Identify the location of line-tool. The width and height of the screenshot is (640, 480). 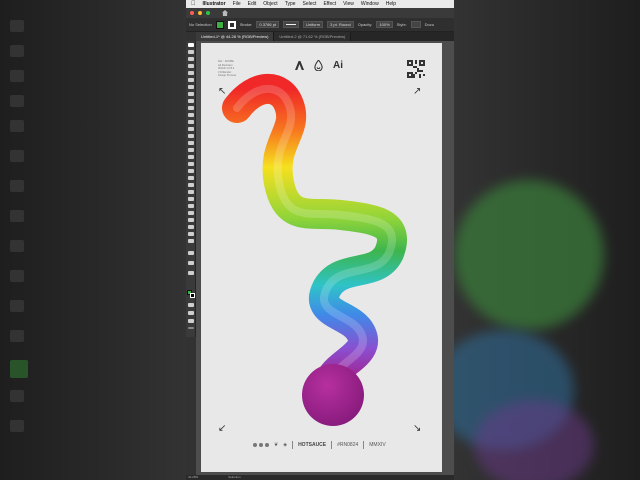
(191, 94).